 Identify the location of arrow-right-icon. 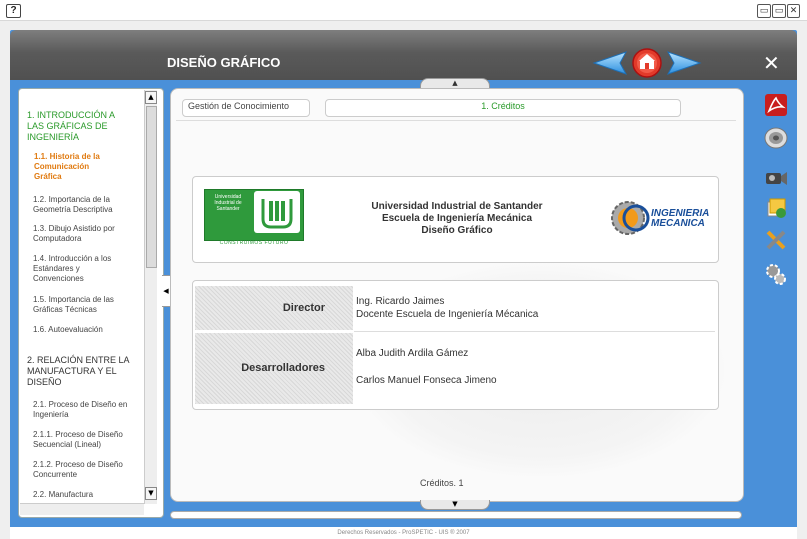
(684, 63).